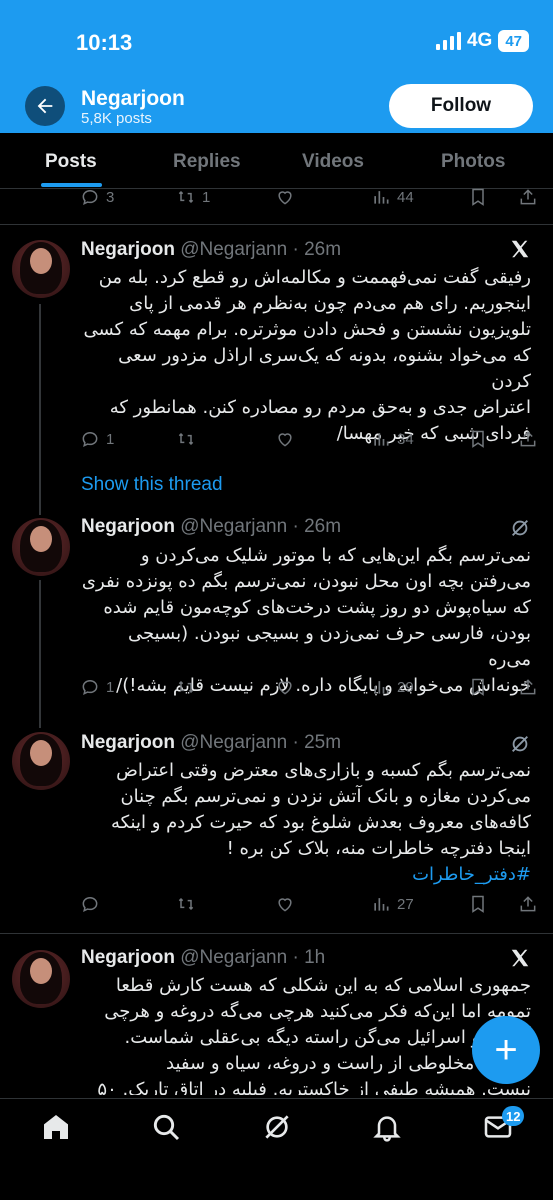 This screenshot has width=553, height=1200. Describe the element at coordinates (392, 197) in the screenshot. I see `views-button: 44` at that location.